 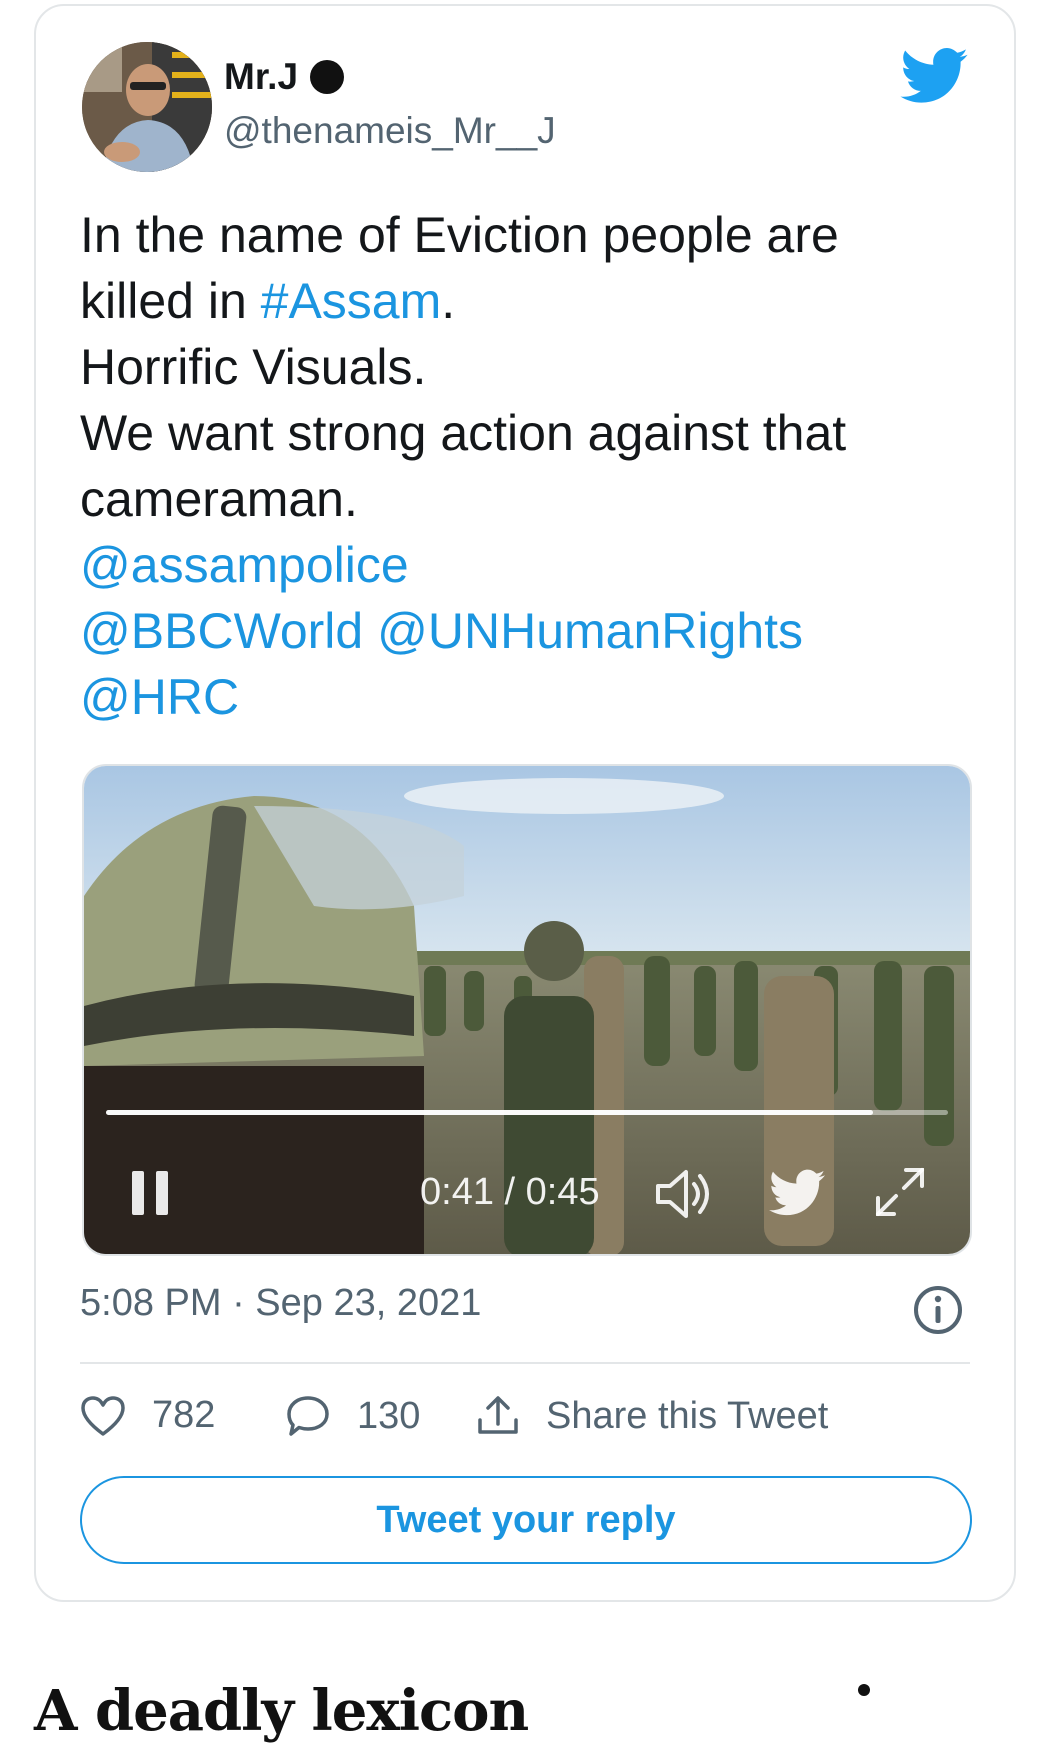 What do you see at coordinates (351, 301) in the screenshot?
I see `hashtag-link: #Assam` at bounding box center [351, 301].